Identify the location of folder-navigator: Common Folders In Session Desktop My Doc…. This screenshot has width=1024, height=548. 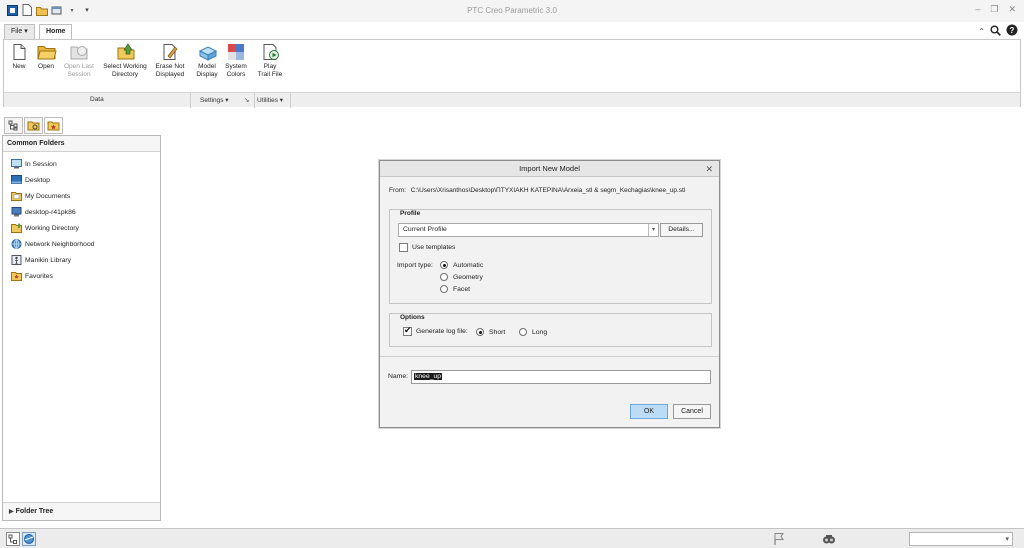
(81, 328).